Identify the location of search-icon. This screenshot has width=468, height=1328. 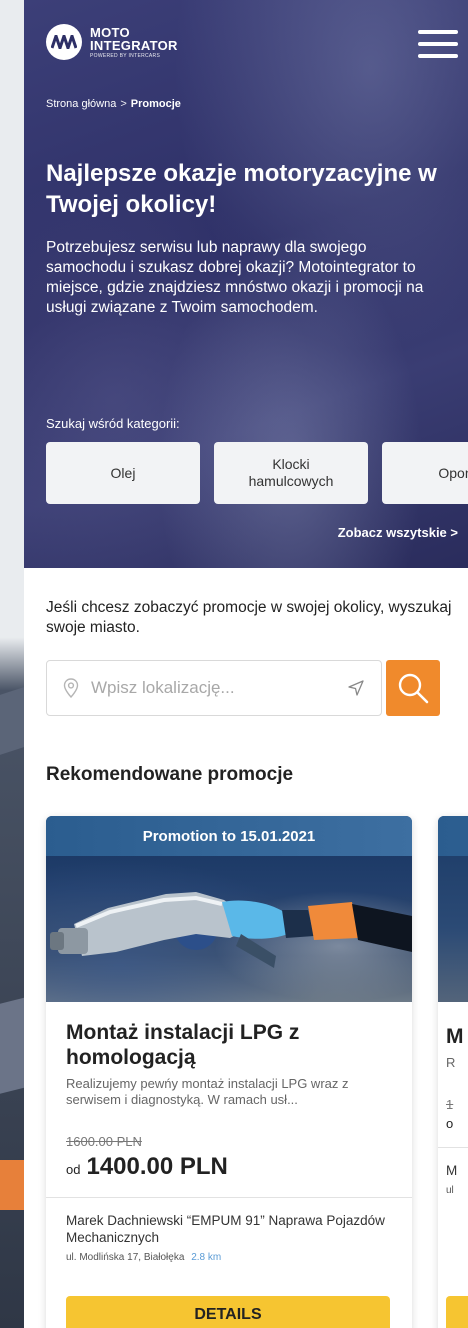
(413, 688).